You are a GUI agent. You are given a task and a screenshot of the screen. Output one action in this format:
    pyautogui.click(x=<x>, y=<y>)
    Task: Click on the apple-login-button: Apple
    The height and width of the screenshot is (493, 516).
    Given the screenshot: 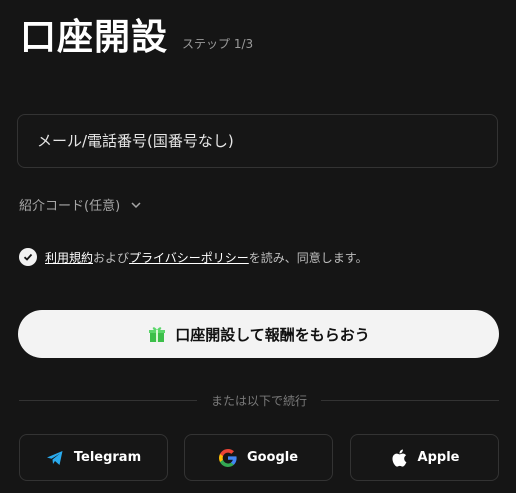 What is the action you would take?
    pyautogui.click(x=424, y=457)
    